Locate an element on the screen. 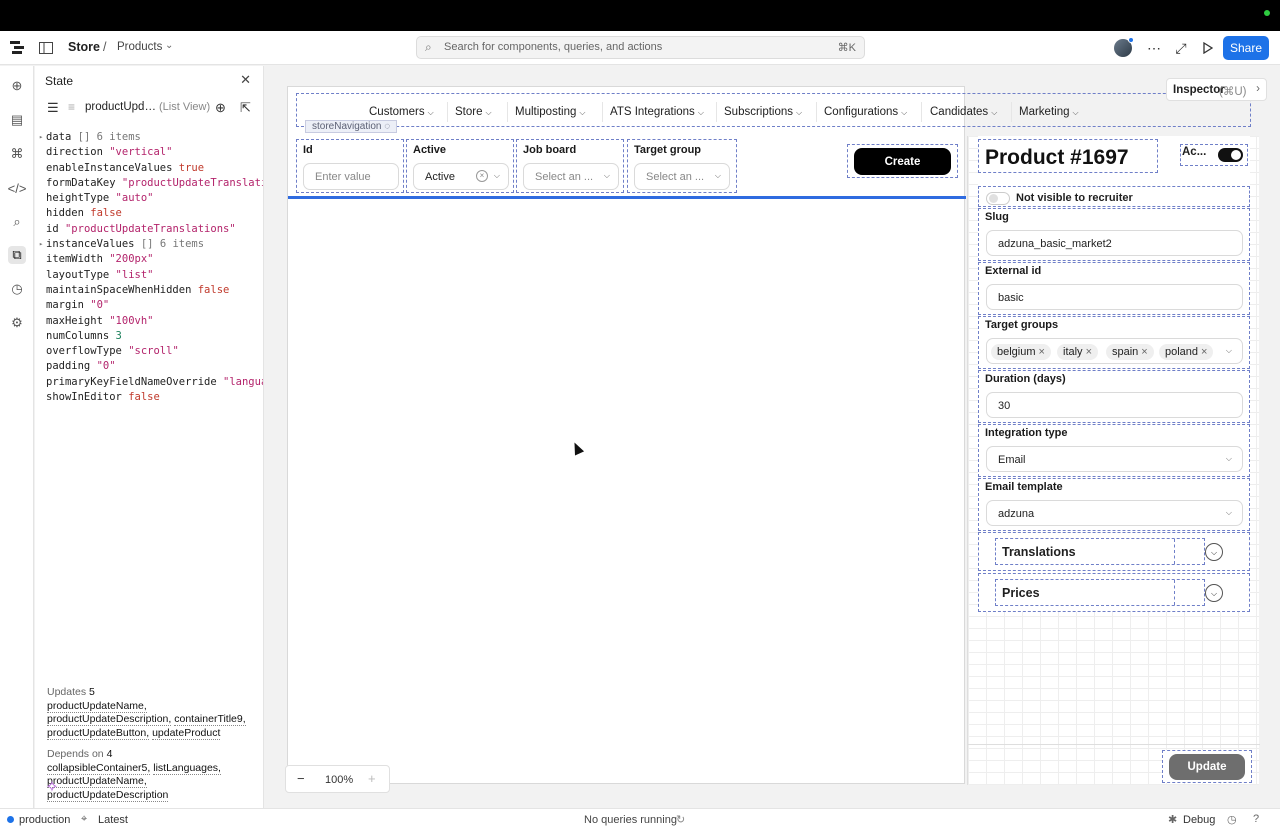 Image resolution: width=1280 pixels, height=831 pixels. avatar is located at coordinates (1124, 47).